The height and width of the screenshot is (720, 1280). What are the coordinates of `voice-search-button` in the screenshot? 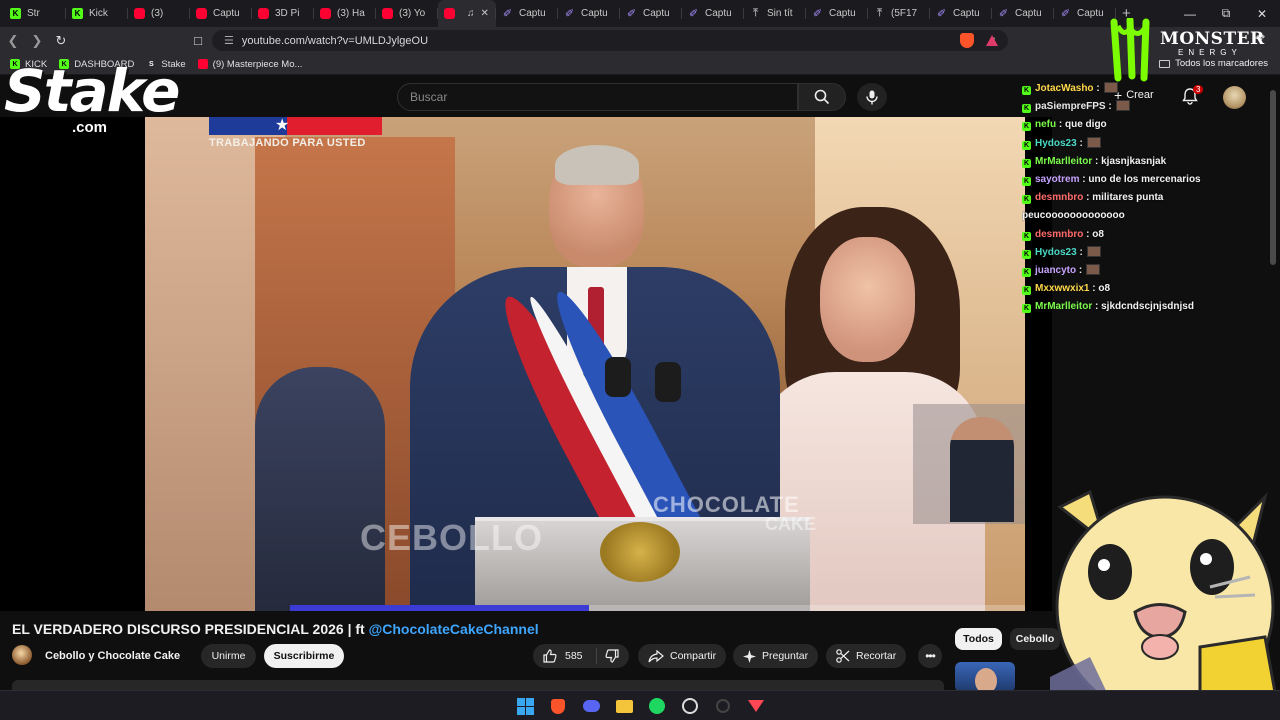 It's located at (872, 97).